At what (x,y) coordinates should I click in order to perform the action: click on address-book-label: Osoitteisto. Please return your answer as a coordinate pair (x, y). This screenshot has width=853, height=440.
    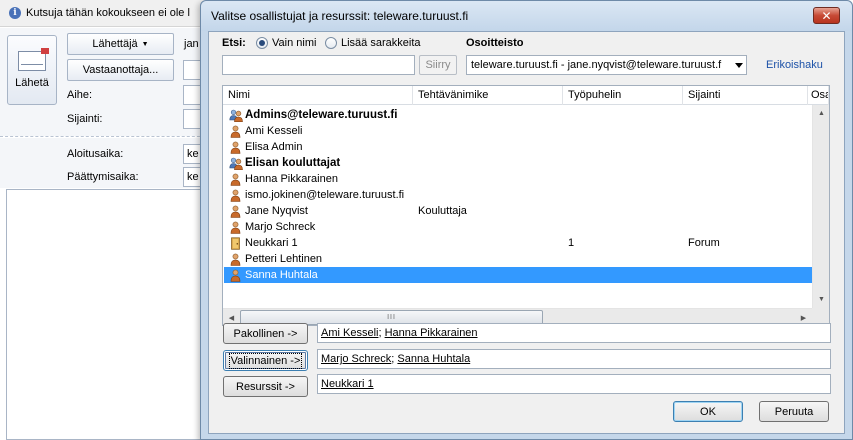
    Looking at the image, I should click on (495, 43).